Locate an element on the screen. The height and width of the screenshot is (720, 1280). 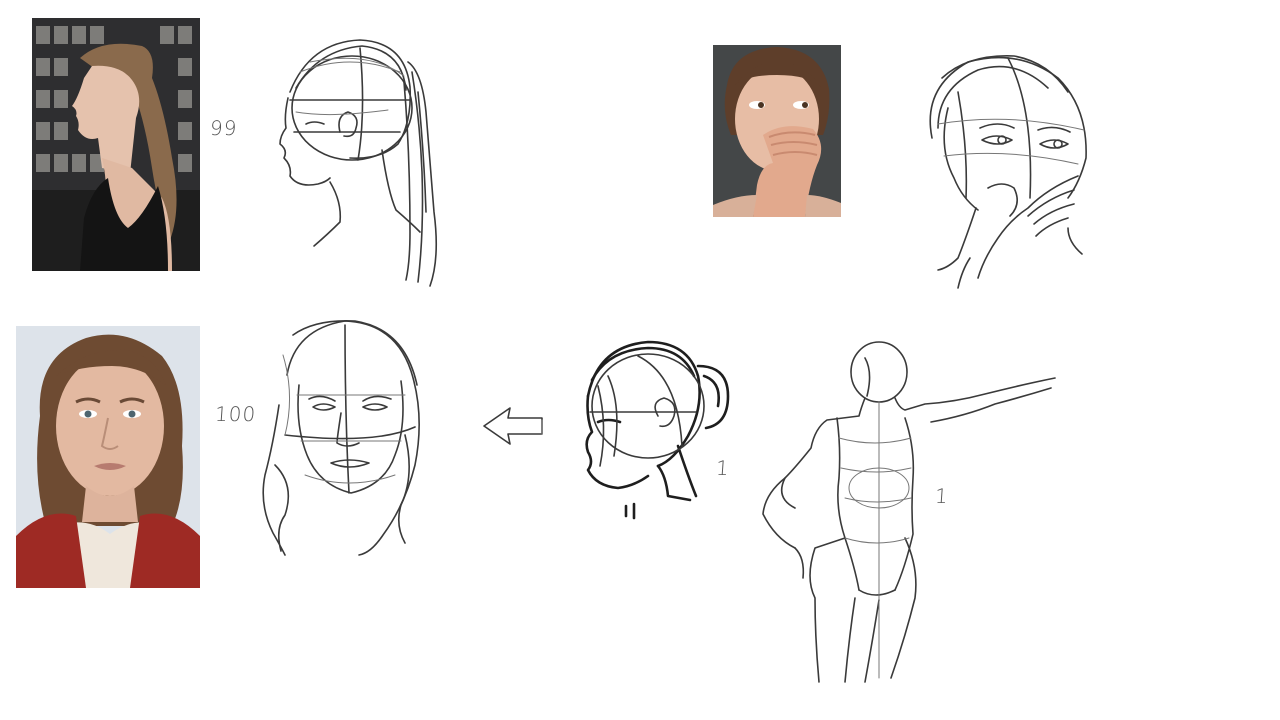
arrow-left-icon is located at coordinates (515, 426).